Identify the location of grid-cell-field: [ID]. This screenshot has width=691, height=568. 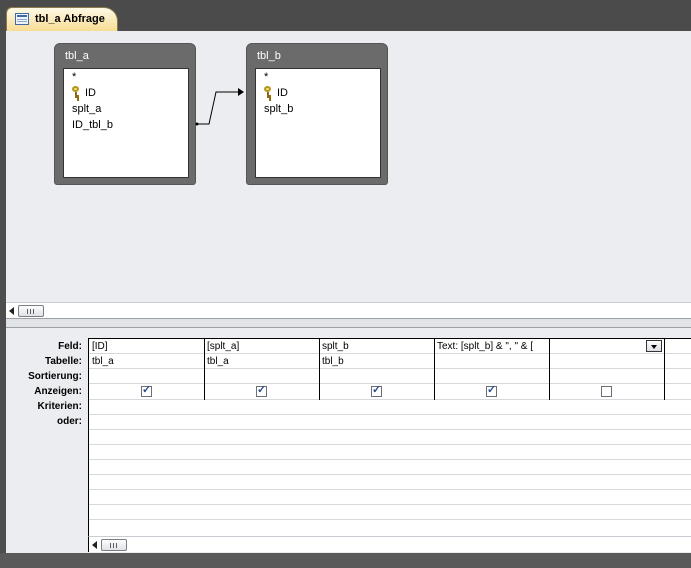
(147, 346).